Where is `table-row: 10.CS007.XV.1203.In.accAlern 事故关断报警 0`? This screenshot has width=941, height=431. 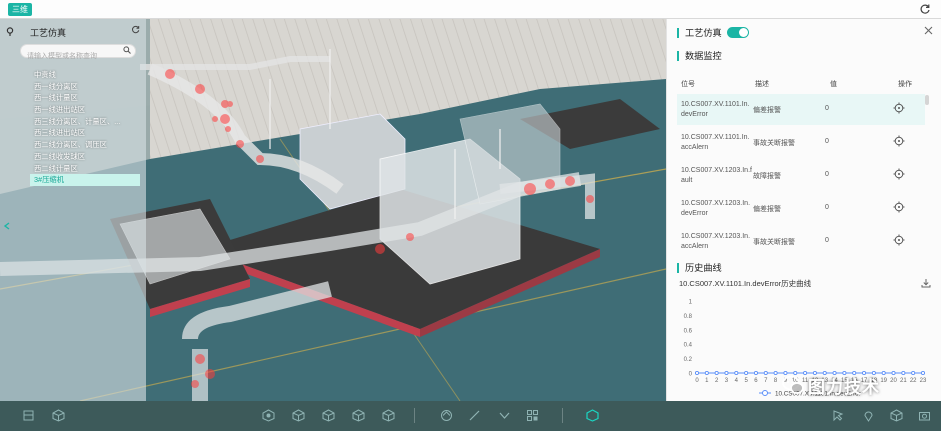
table-row: 10.CS007.XV.1203.In.accAlern 事故关断报警 0 is located at coordinates (801, 241).